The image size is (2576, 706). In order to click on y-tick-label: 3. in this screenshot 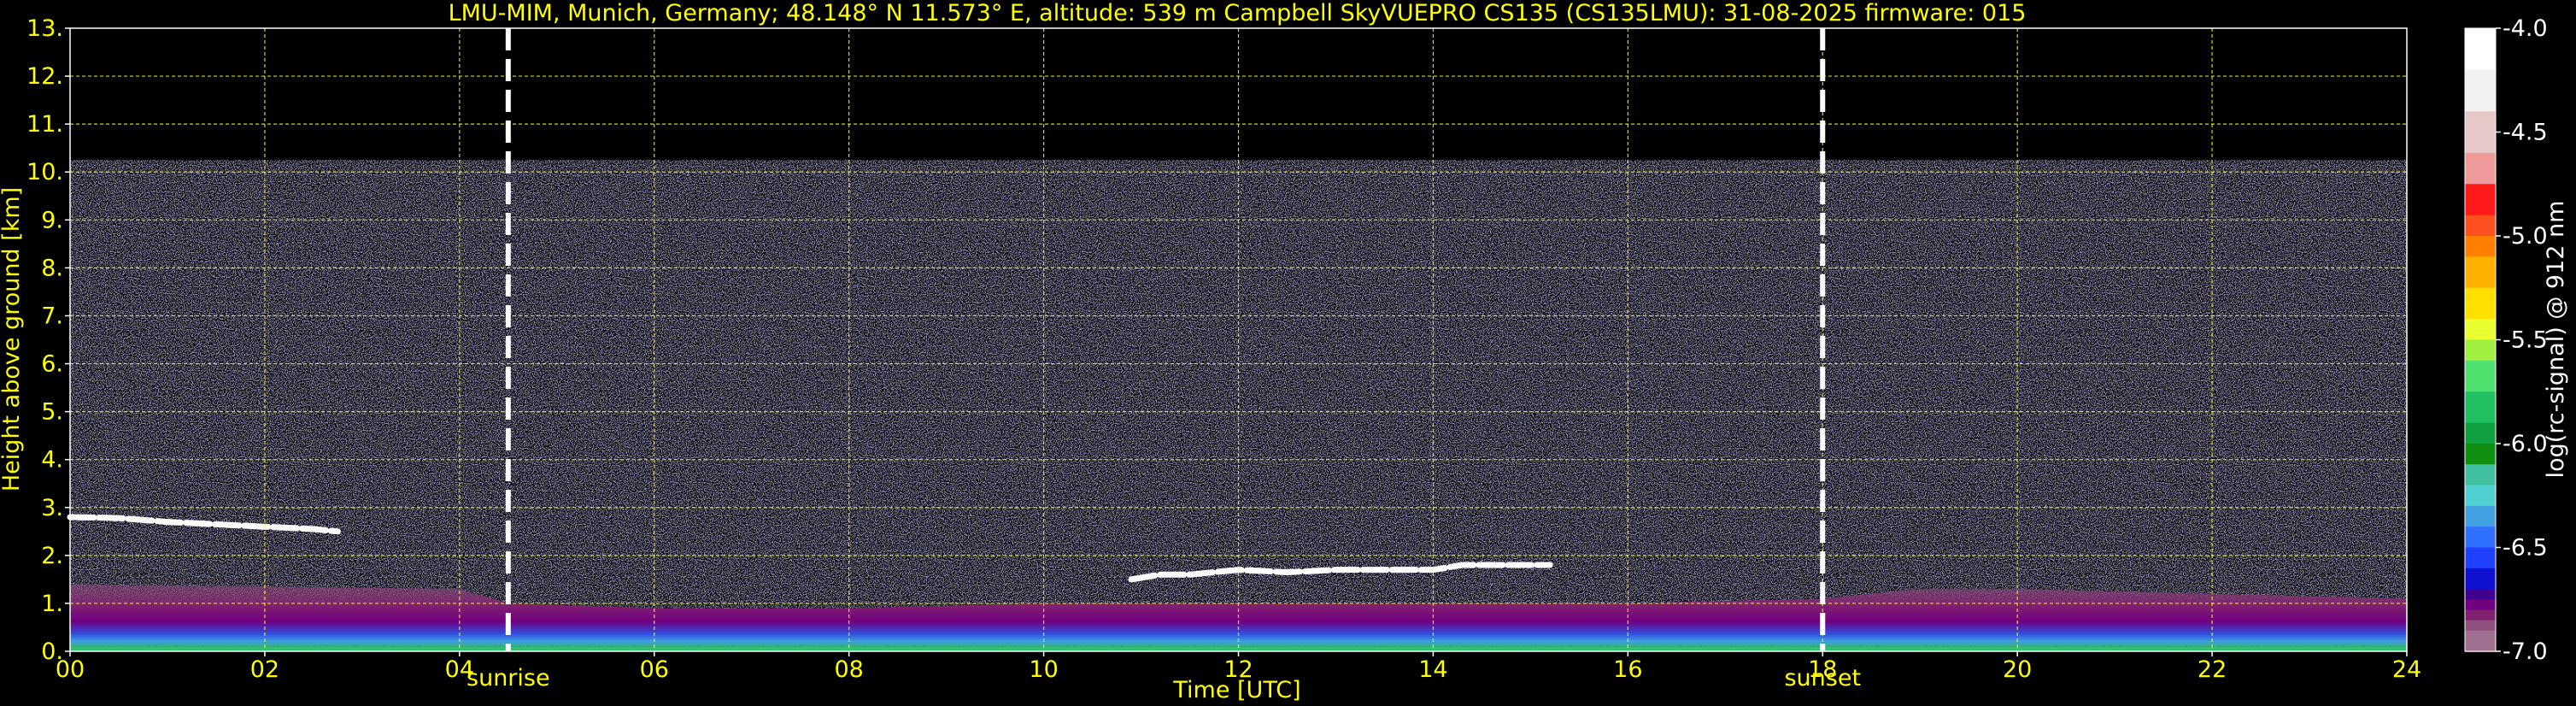, I will do `click(52, 508)`.